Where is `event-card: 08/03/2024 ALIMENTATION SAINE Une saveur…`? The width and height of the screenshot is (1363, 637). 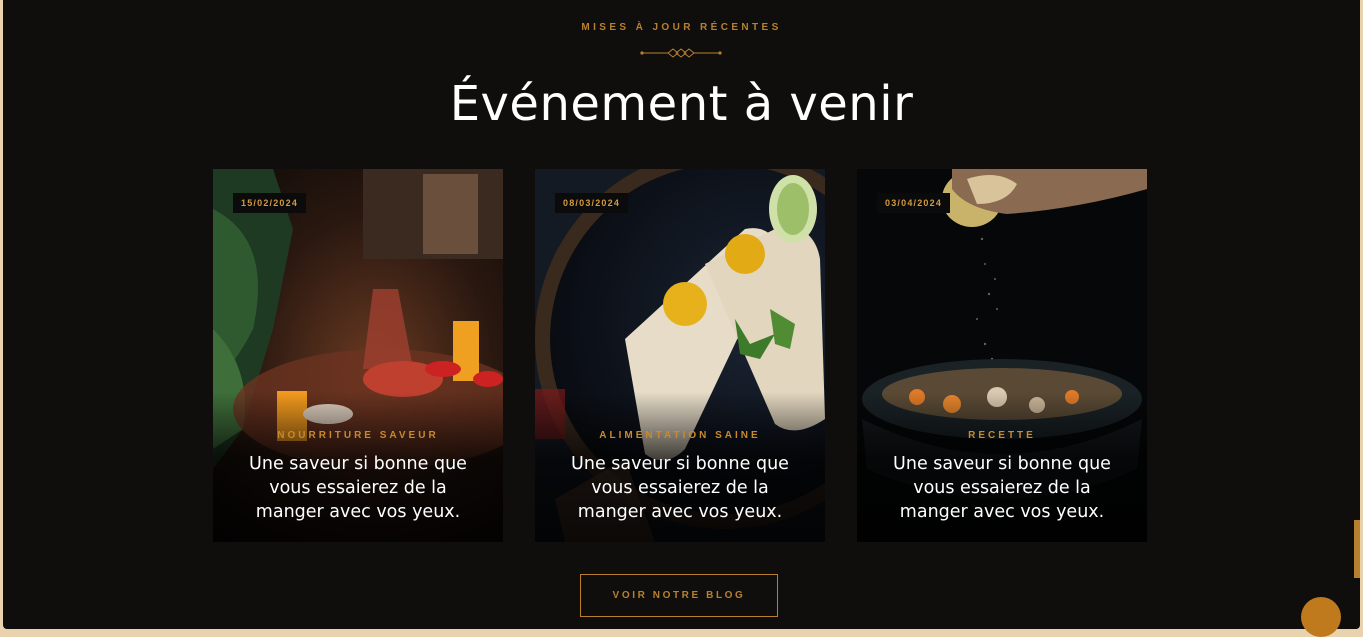 event-card: 08/03/2024 ALIMENTATION SAINE Une saveur… is located at coordinates (680, 355).